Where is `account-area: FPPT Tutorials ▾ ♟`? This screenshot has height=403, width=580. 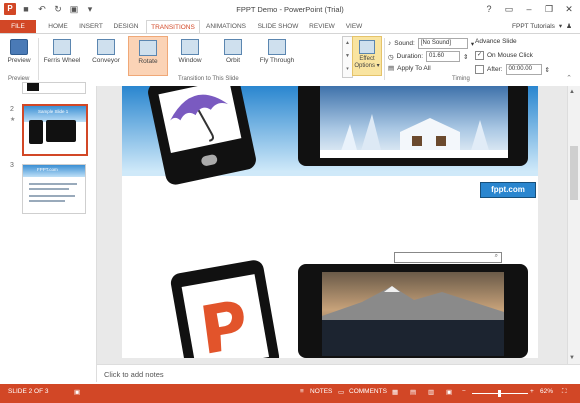 account-area: FPPT Tutorials ▾ ♟ is located at coordinates (542, 26).